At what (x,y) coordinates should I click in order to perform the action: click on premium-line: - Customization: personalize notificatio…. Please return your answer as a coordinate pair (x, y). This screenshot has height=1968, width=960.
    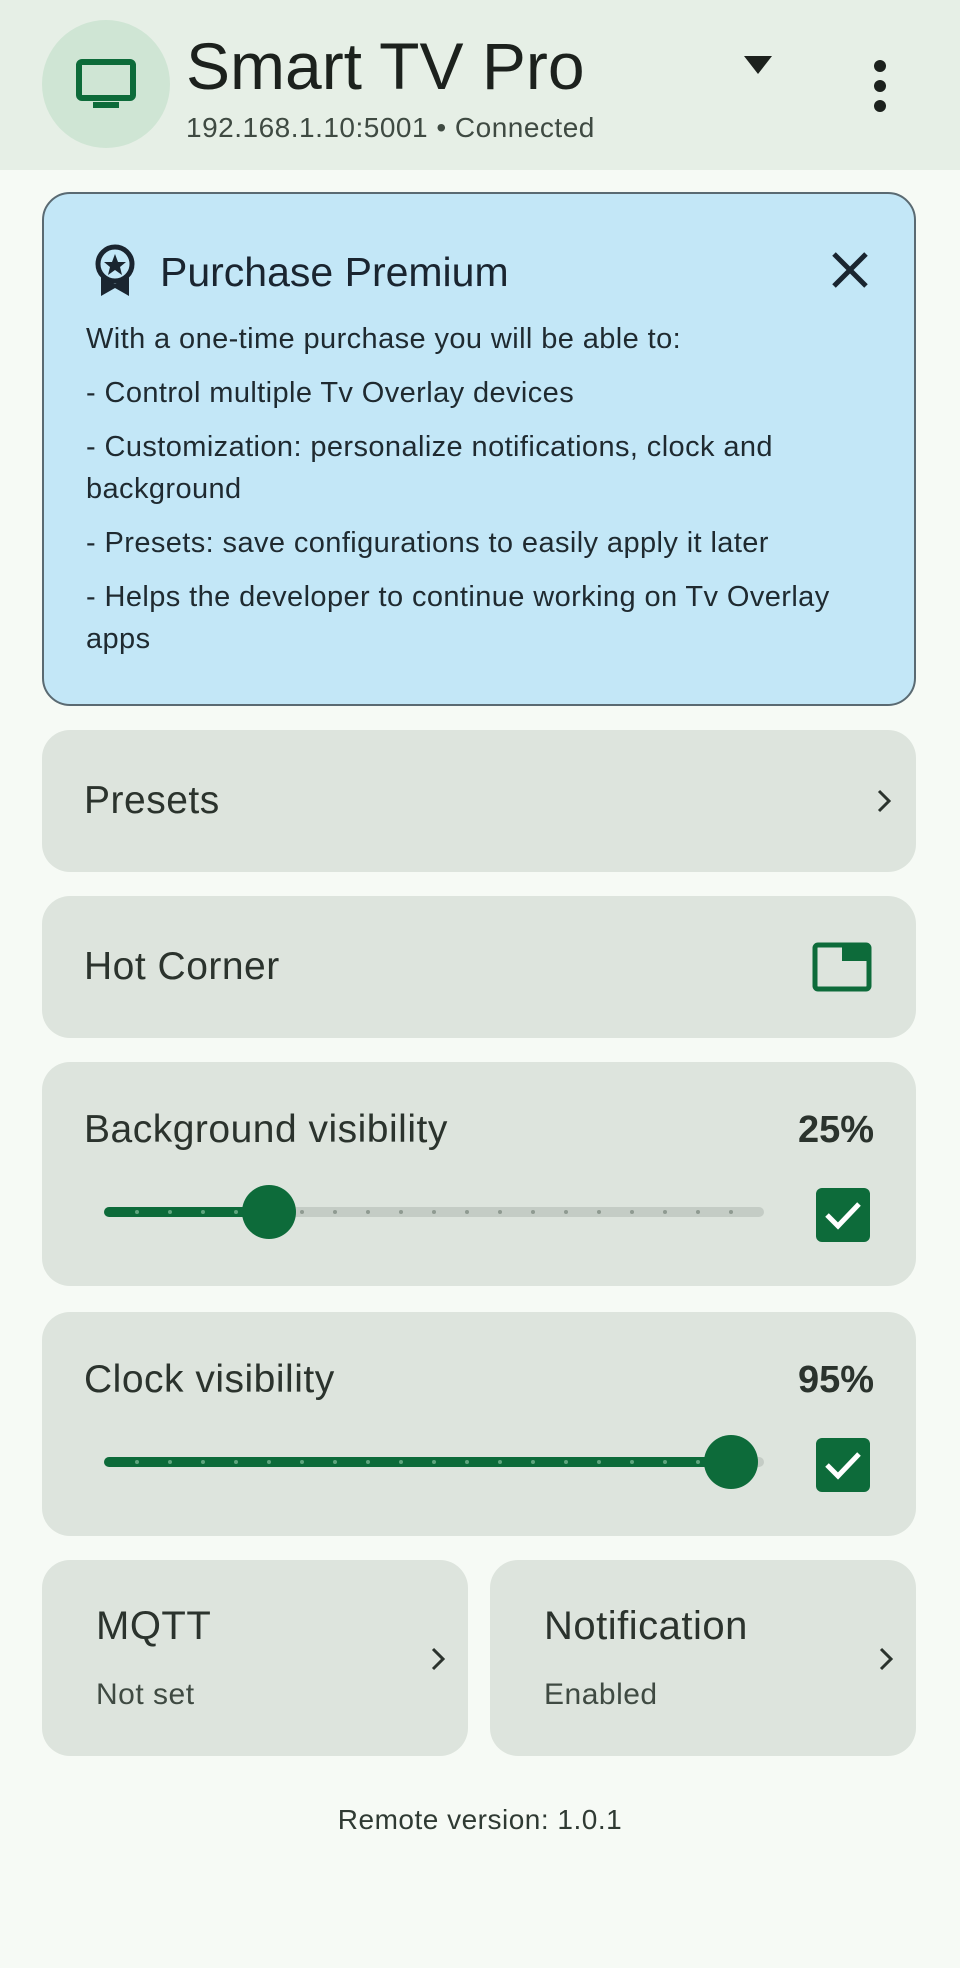
    Looking at the image, I should click on (429, 468).